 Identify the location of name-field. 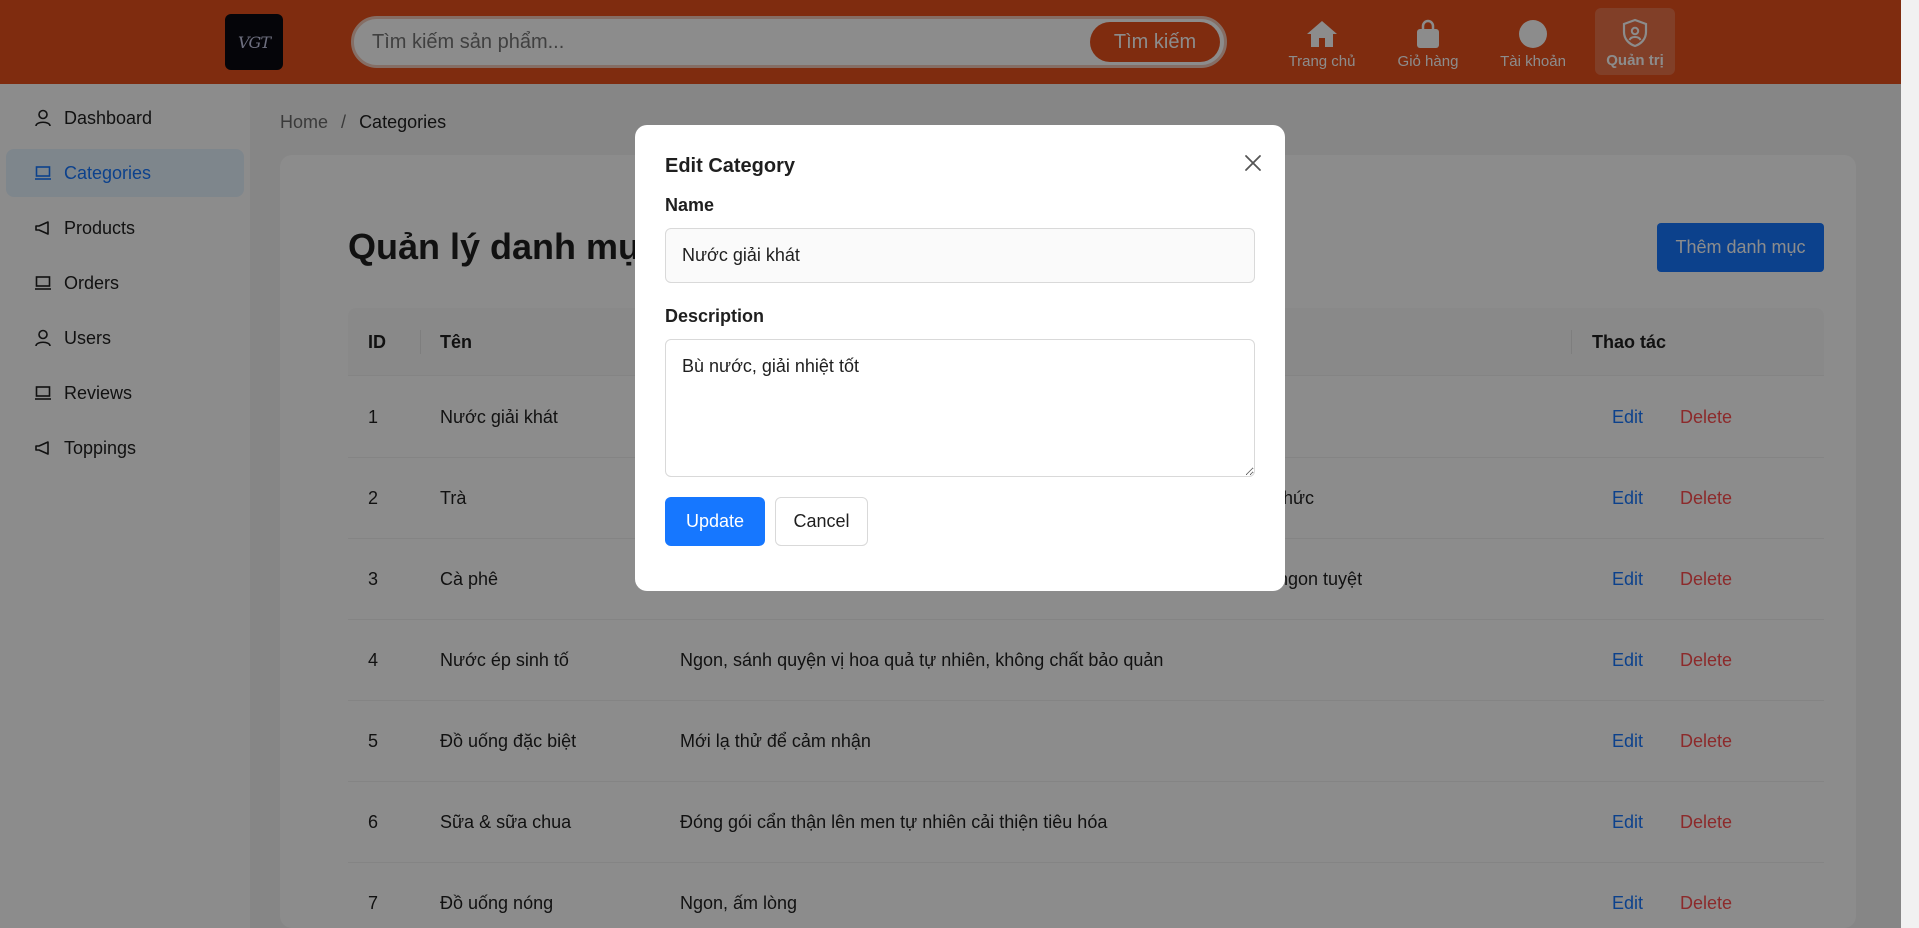
(960, 255).